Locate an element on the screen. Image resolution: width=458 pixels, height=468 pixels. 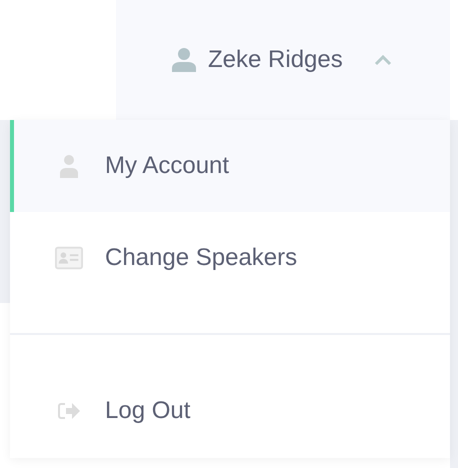
id-card-icon is located at coordinates (69, 258).